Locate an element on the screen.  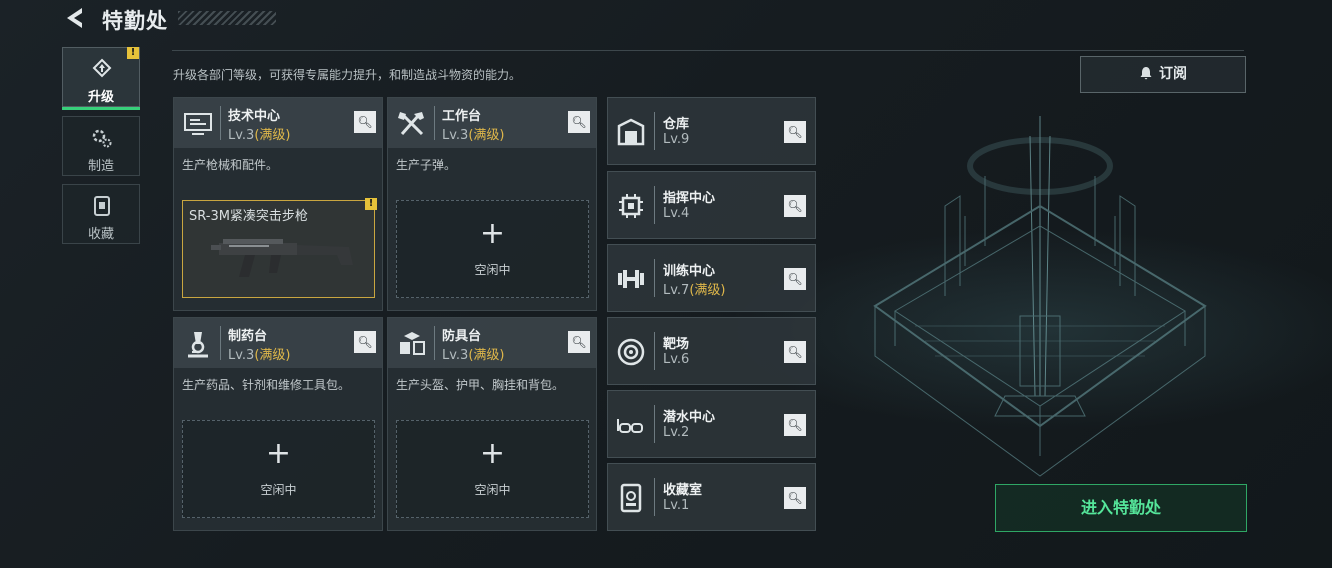
dept-card-tech-center: 技术中心 Lv.3(满级) 🔍︎ 生产枪械和配件。 SR-3M紧凑突击步枪 ! is located at coordinates (278, 204).